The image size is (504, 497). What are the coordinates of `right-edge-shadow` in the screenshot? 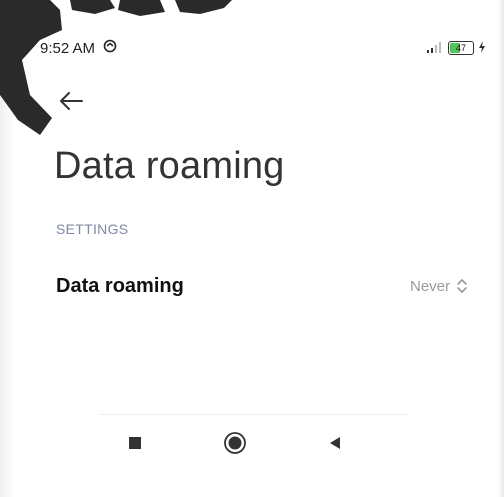 It's located at (501, 248).